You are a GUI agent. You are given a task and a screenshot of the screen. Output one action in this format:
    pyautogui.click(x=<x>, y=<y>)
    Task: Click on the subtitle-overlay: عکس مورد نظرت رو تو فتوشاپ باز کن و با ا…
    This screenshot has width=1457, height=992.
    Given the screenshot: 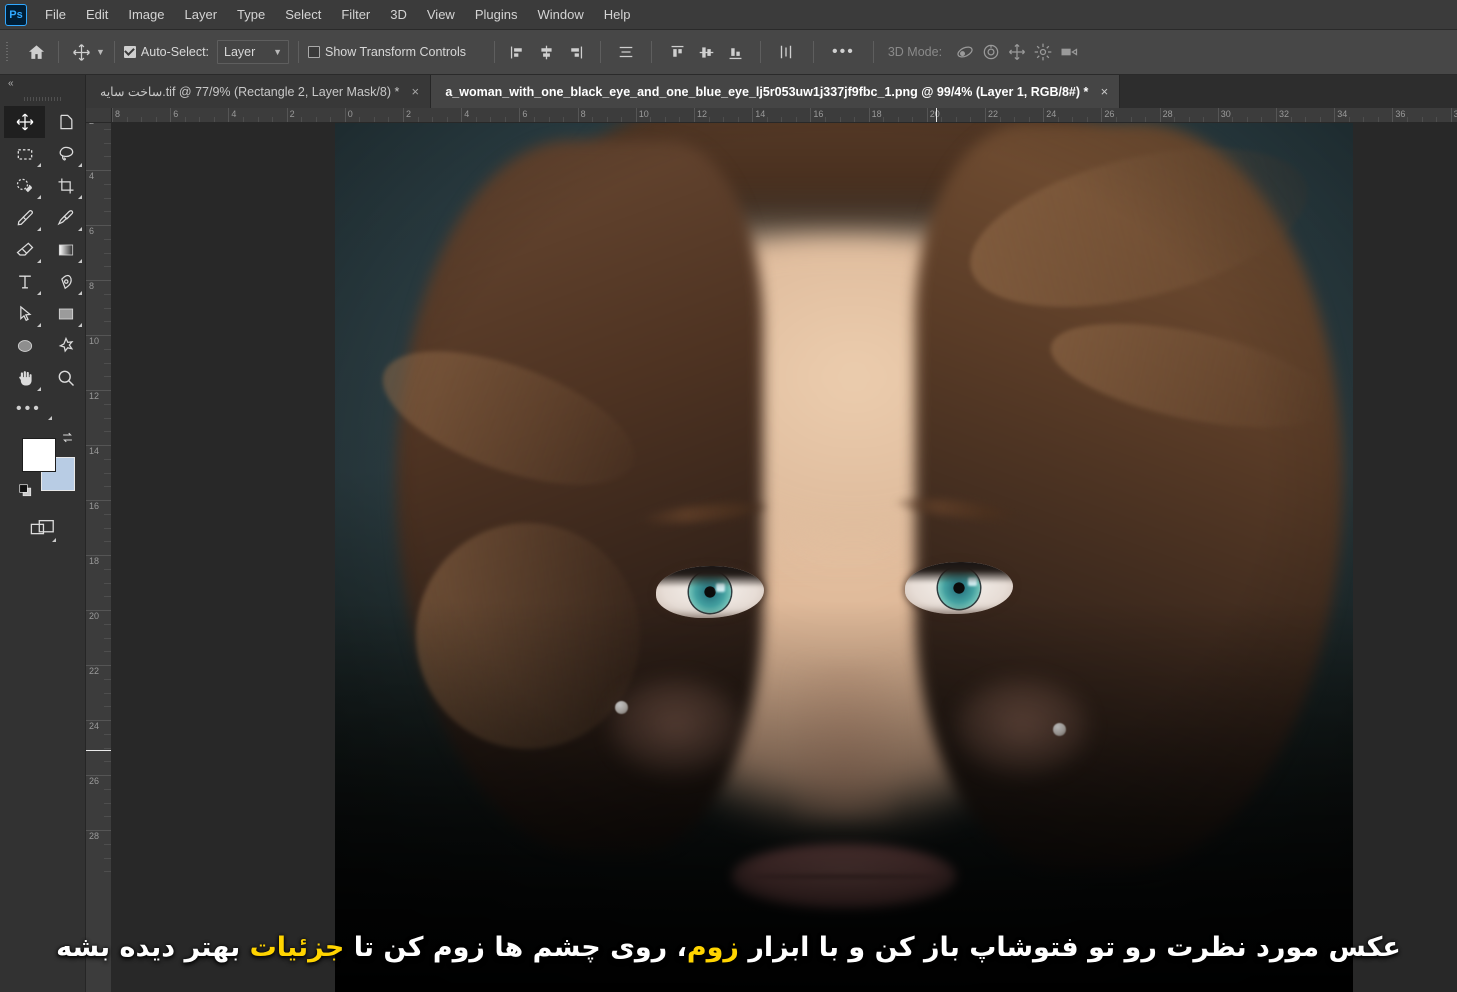 What is the action you would take?
    pyautogui.click(x=728, y=947)
    